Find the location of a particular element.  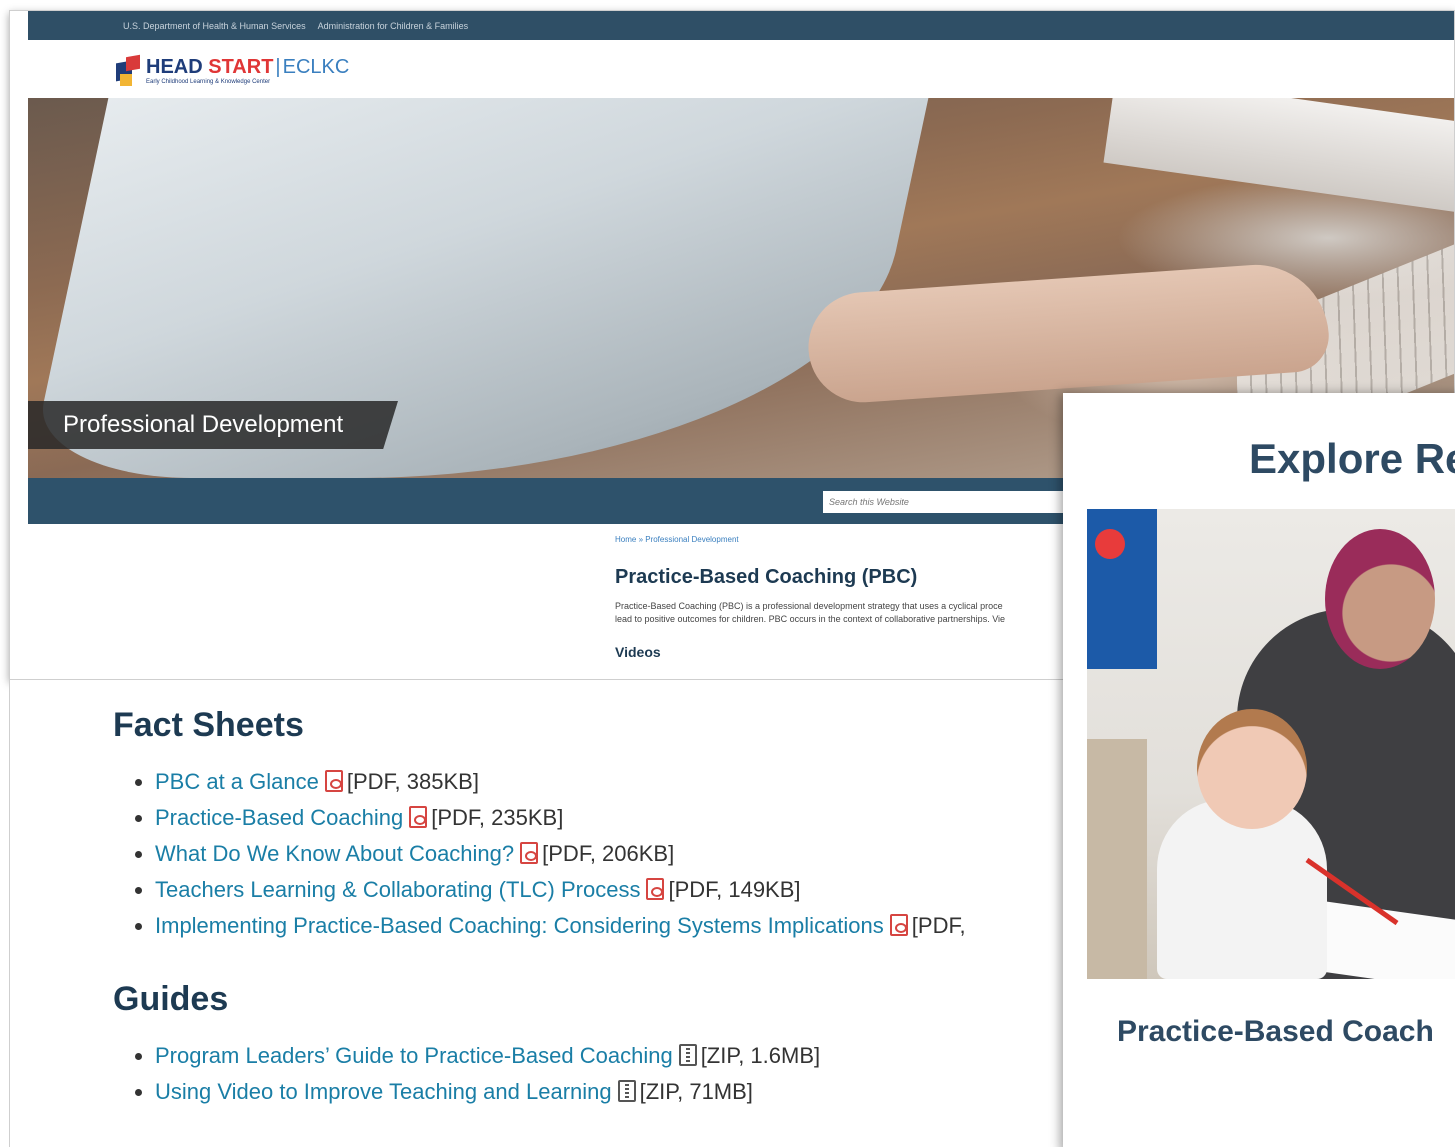

explore-caption-link: Practice-Based Coach is located at coordinates (1275, 1032).